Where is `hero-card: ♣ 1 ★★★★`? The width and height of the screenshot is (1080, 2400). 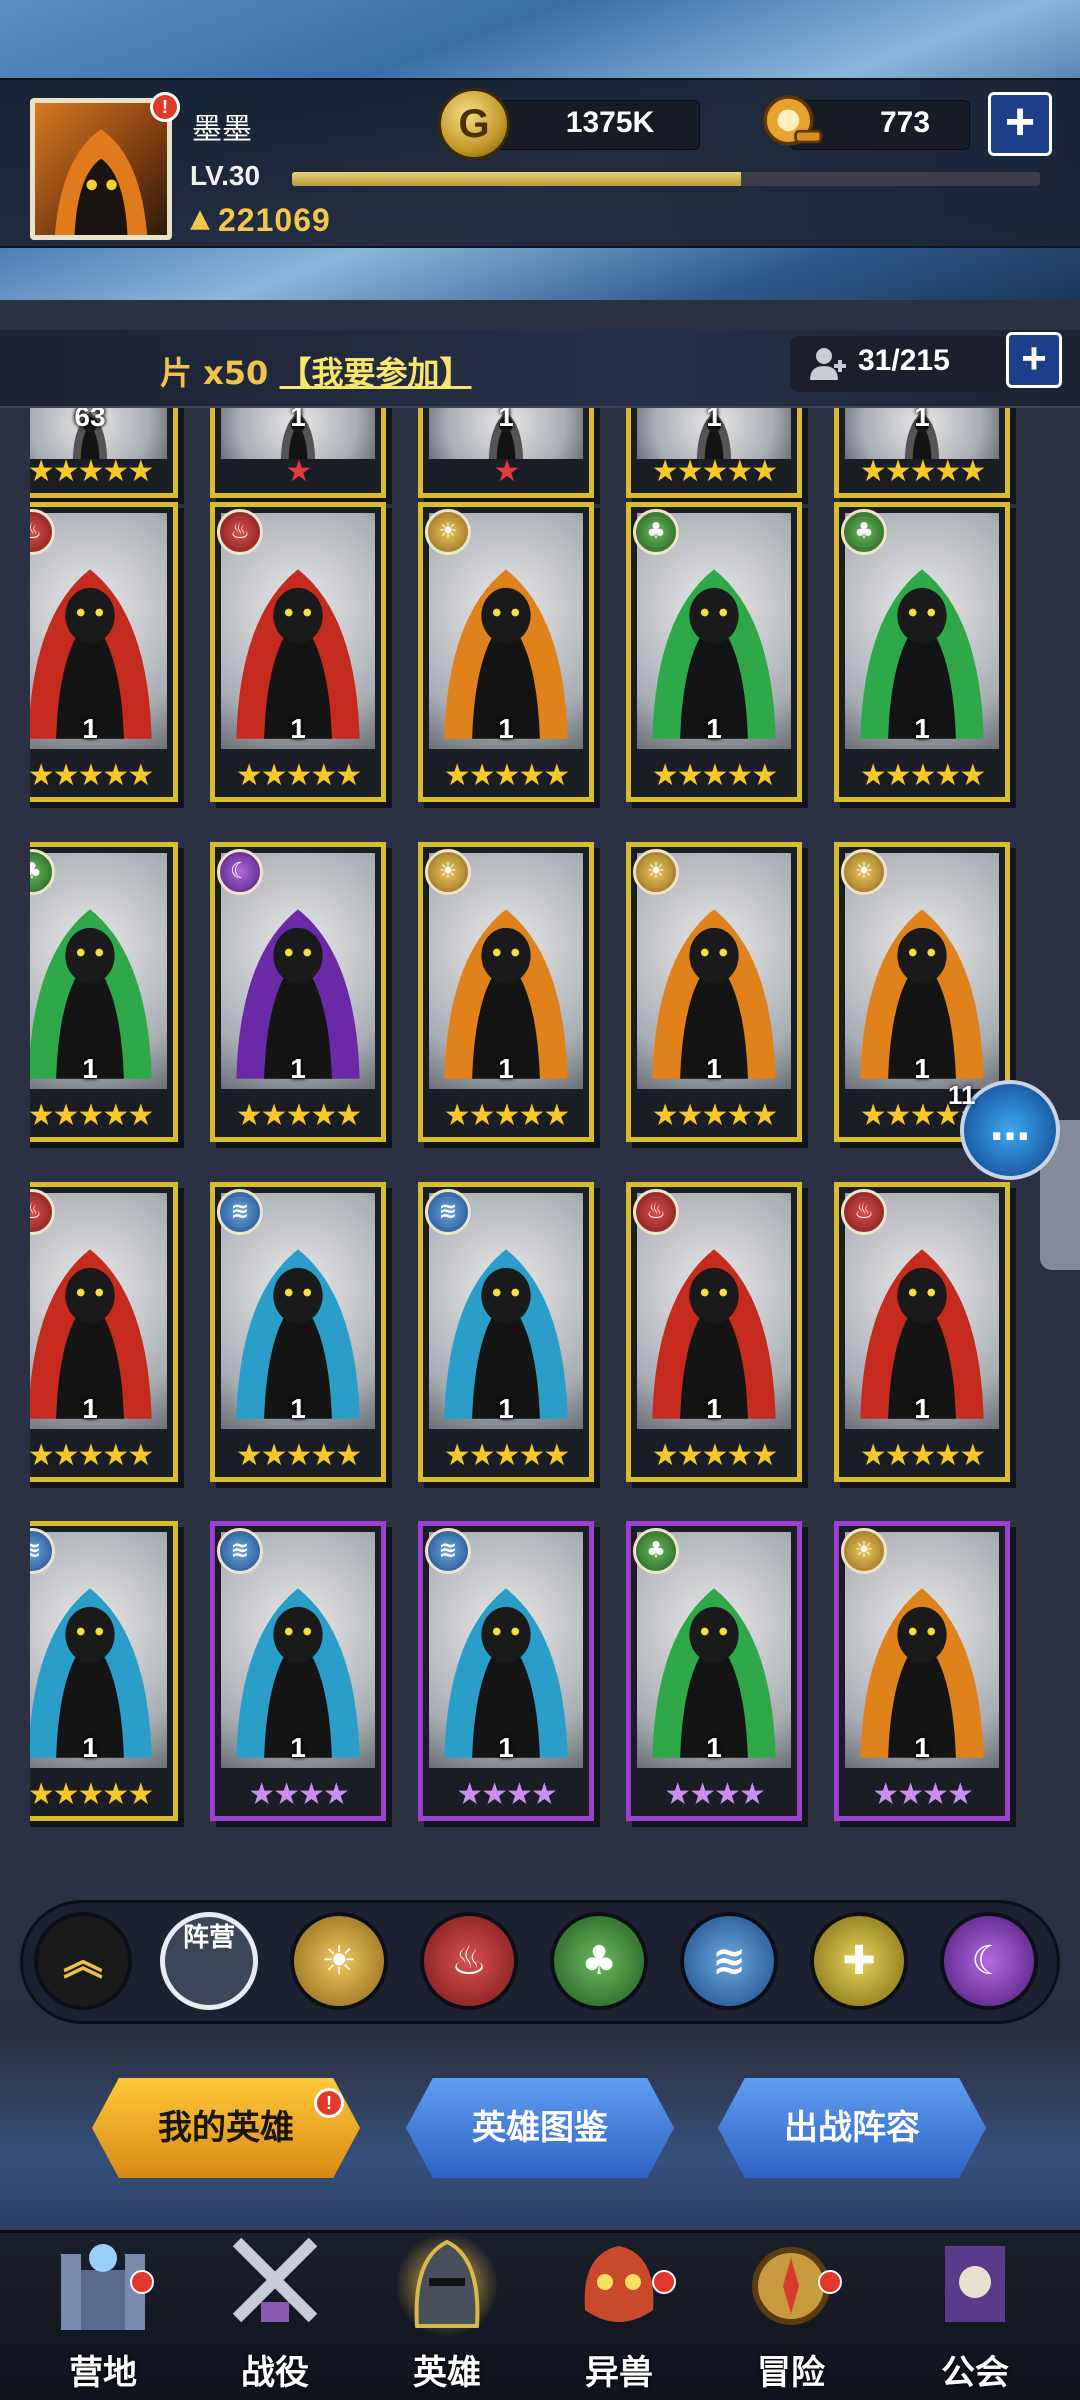 hero-card: ♣ 1 ★★★★ is located at coordinates (714, 1671).